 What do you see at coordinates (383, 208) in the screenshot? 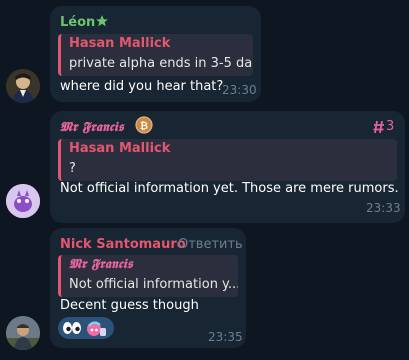
I see `message-time: 23:33` at bounding box center [383, 208].